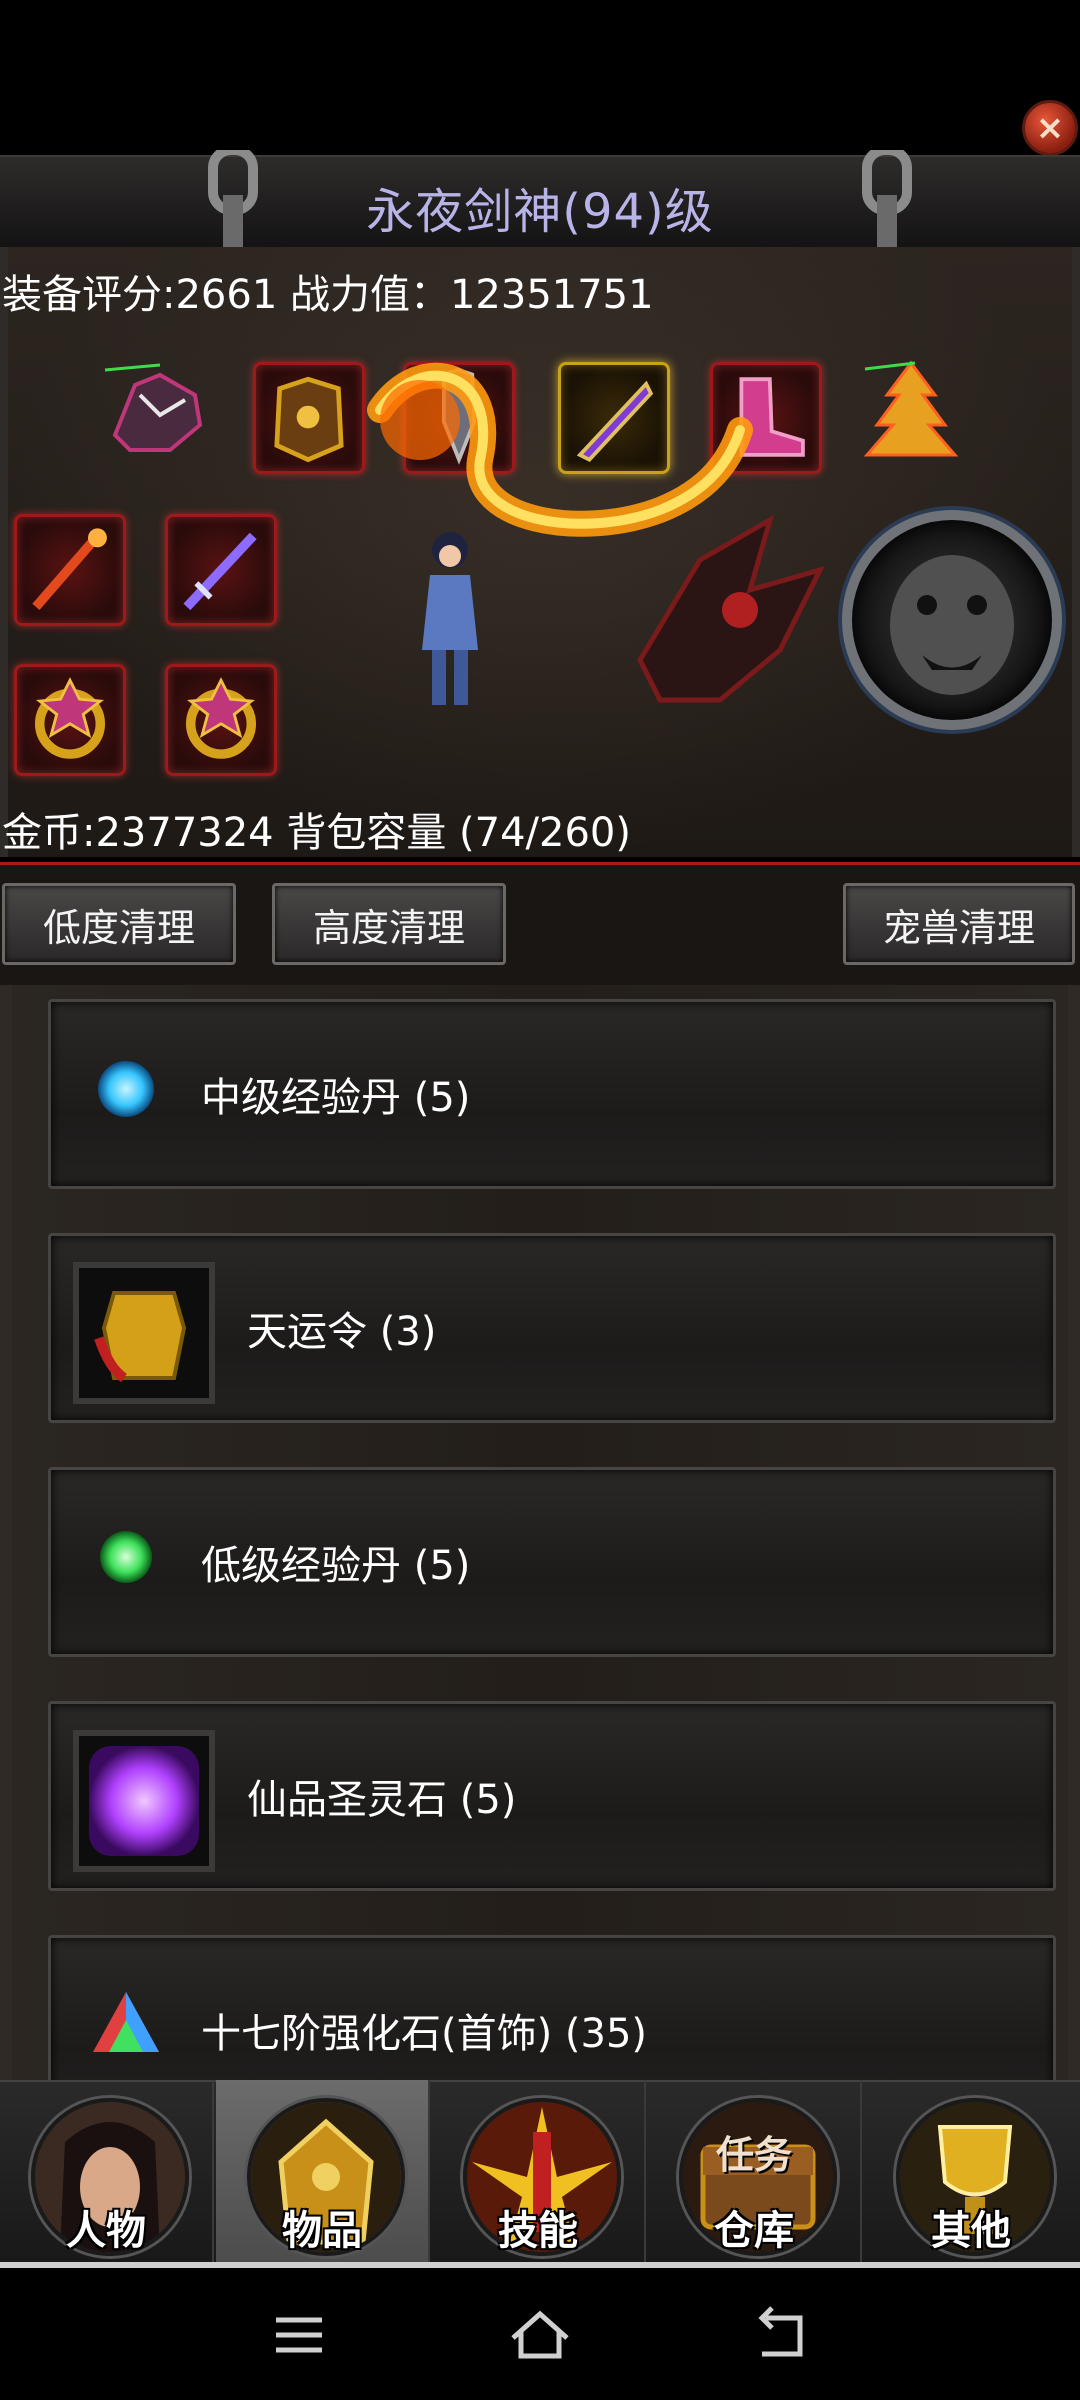 Image resolution: width=1080 pixels, height=2400 pixels. I want to click on page-title: 永夜剑神(94)级, so click(540, 212).